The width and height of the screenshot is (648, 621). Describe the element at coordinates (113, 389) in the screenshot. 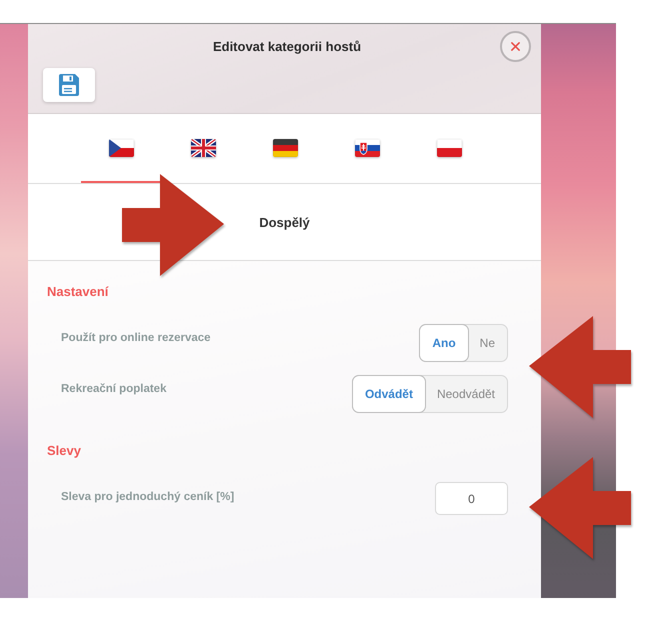

I see `setting-label: Rekreační poplatek` at that location.